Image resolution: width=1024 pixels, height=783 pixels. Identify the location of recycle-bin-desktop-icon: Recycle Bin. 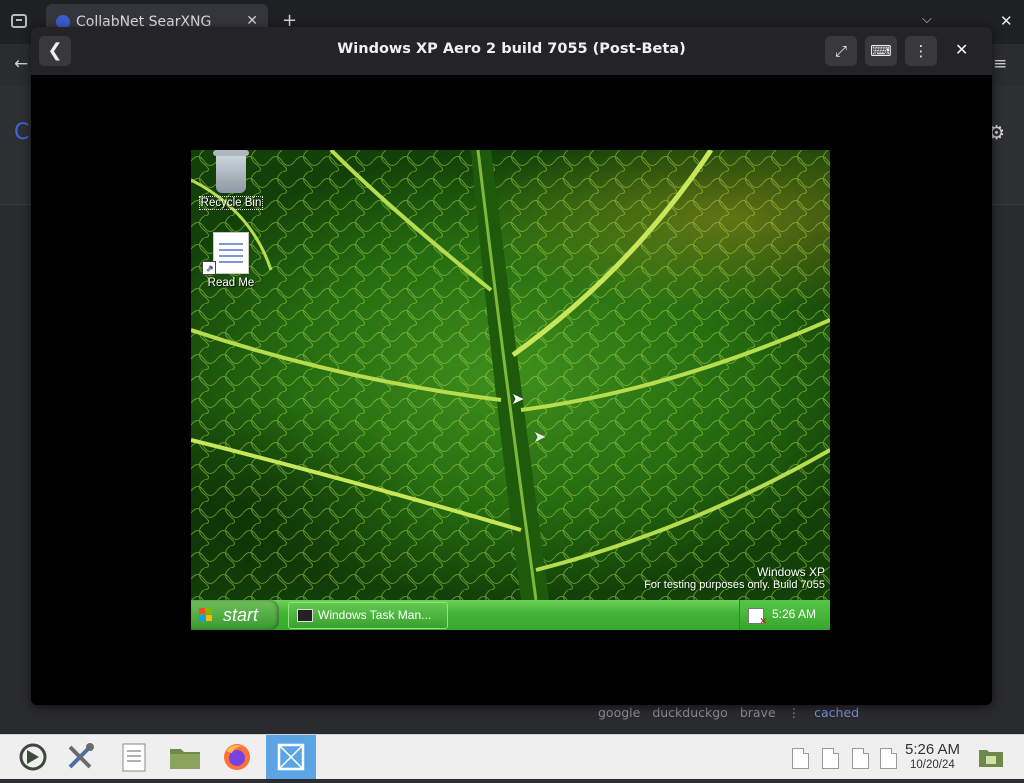
(231, 180).